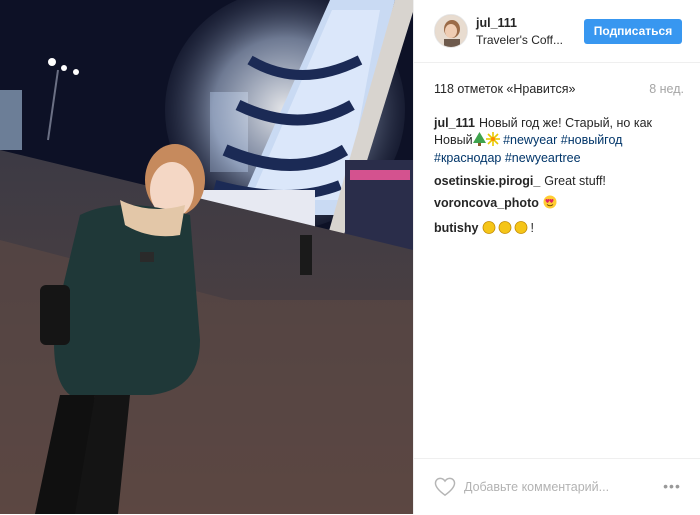 Image resolution: width=700 pixels, height=515 pixels. I want to click on more-options-icon: •••, so click(672, 486).